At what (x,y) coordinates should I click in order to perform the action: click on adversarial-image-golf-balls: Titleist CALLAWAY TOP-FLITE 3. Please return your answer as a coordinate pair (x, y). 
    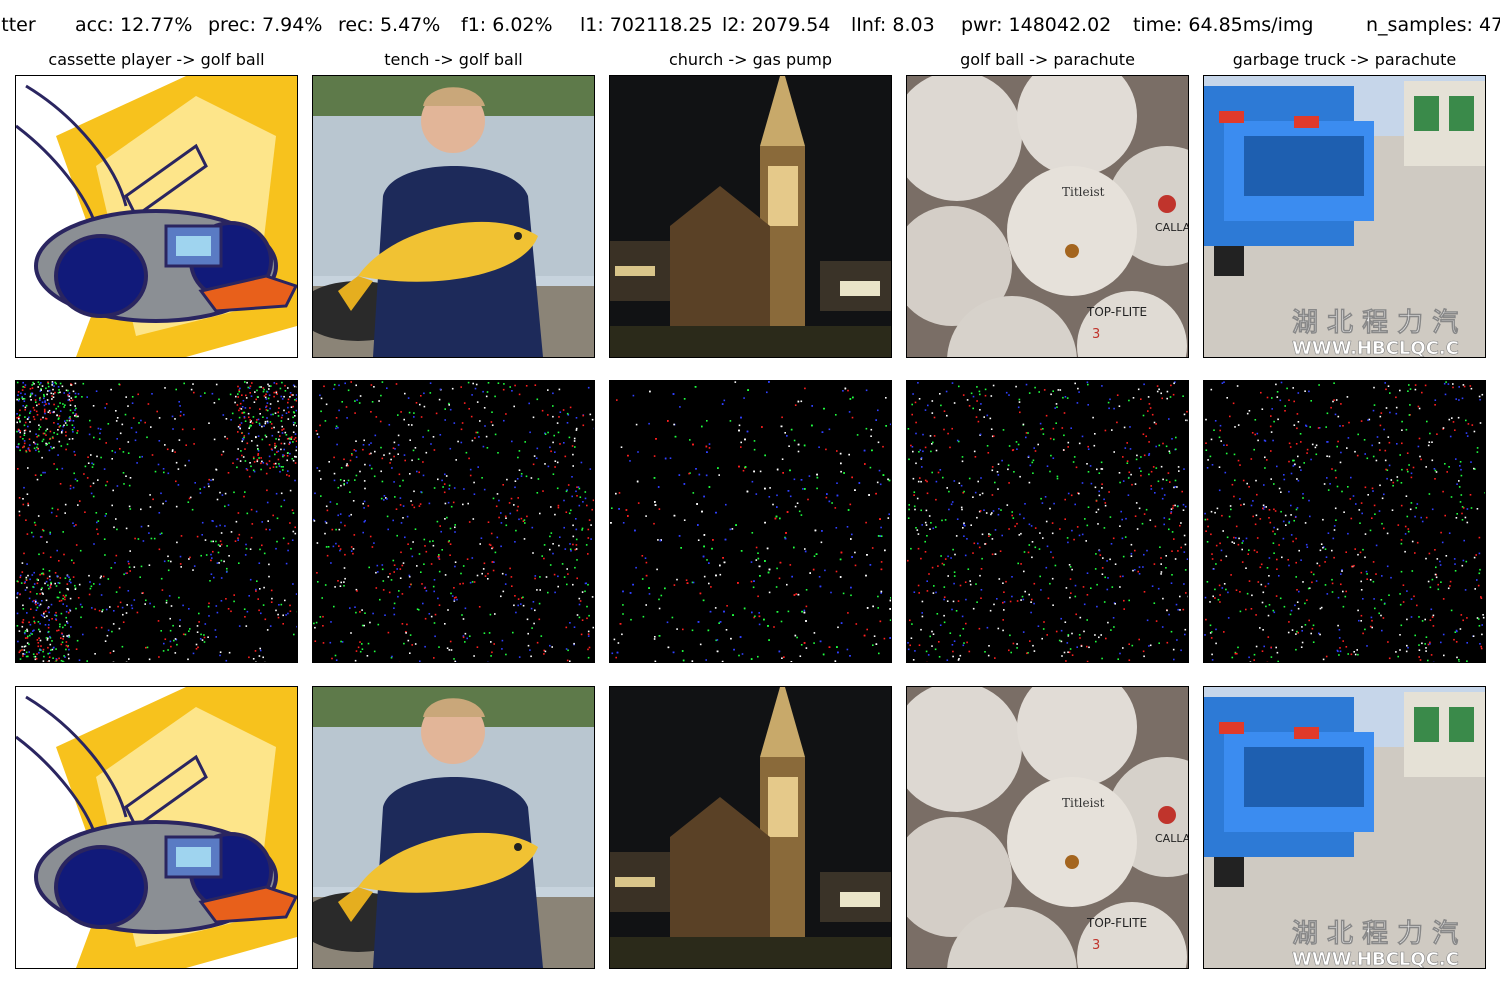
    Looking at the image, I should click on (1047, 827).